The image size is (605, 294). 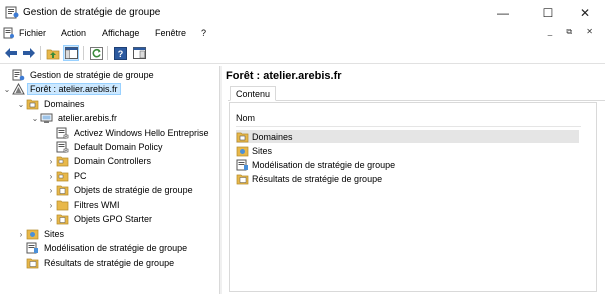 What do you see at coordinates (67, 176) in the screenshot?
I see `tree-item-ou: › PC` at bounding box center [67, 176].